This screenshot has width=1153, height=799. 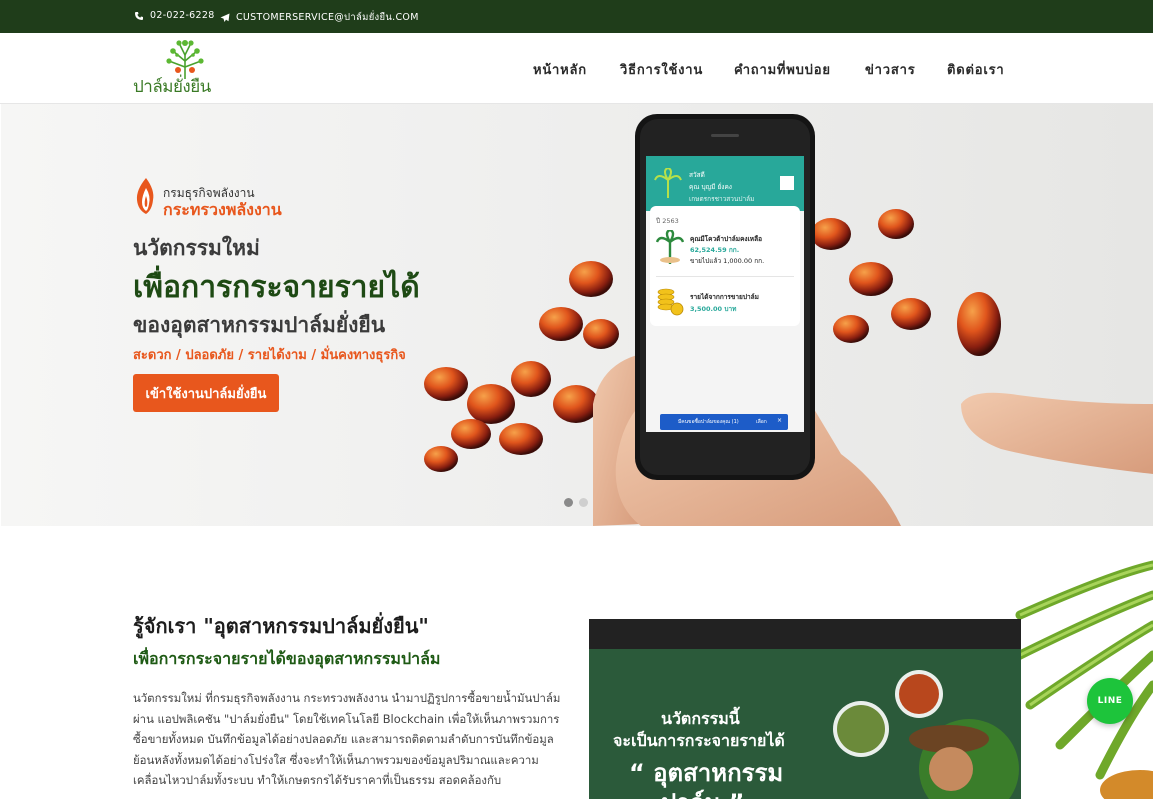 What do you see at coordinates (222, 209) in the screenshot?
I see `ministry-name: กระทรวงพลังงาน` at bounding box center [222, 209].